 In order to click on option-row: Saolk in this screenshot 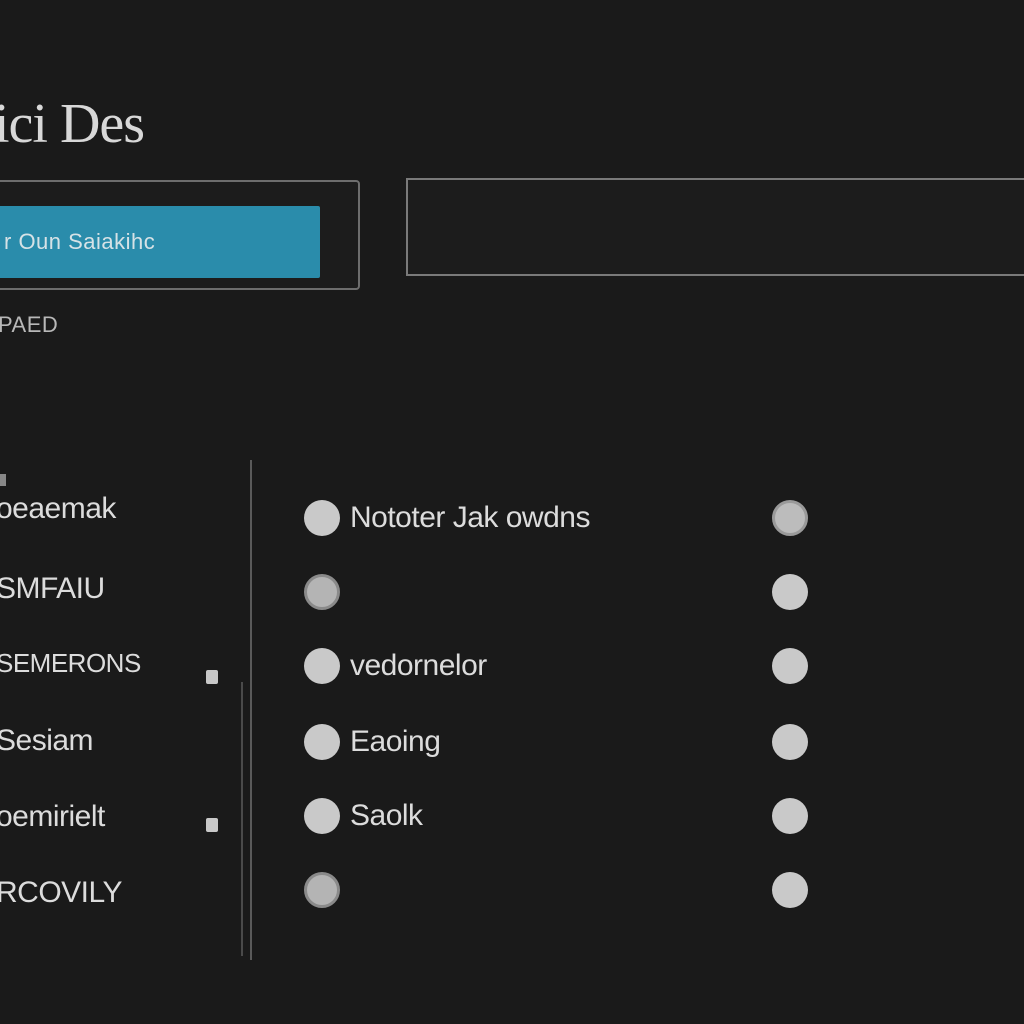, I will do `click(564, 818)`.